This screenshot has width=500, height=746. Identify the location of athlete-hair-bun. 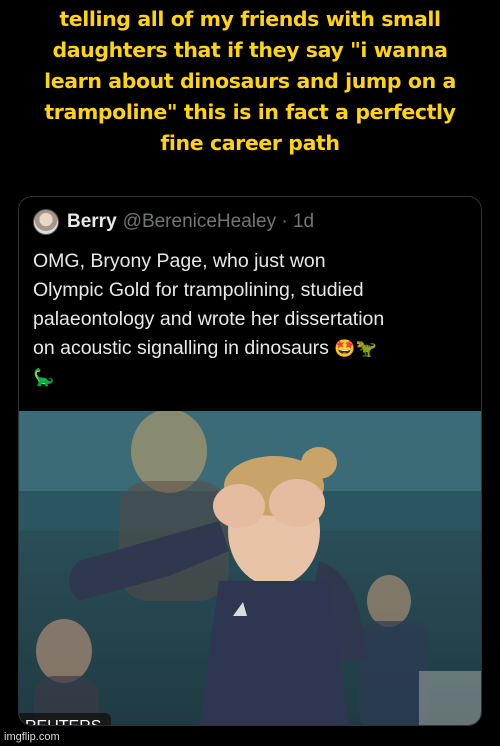
(319, 463).